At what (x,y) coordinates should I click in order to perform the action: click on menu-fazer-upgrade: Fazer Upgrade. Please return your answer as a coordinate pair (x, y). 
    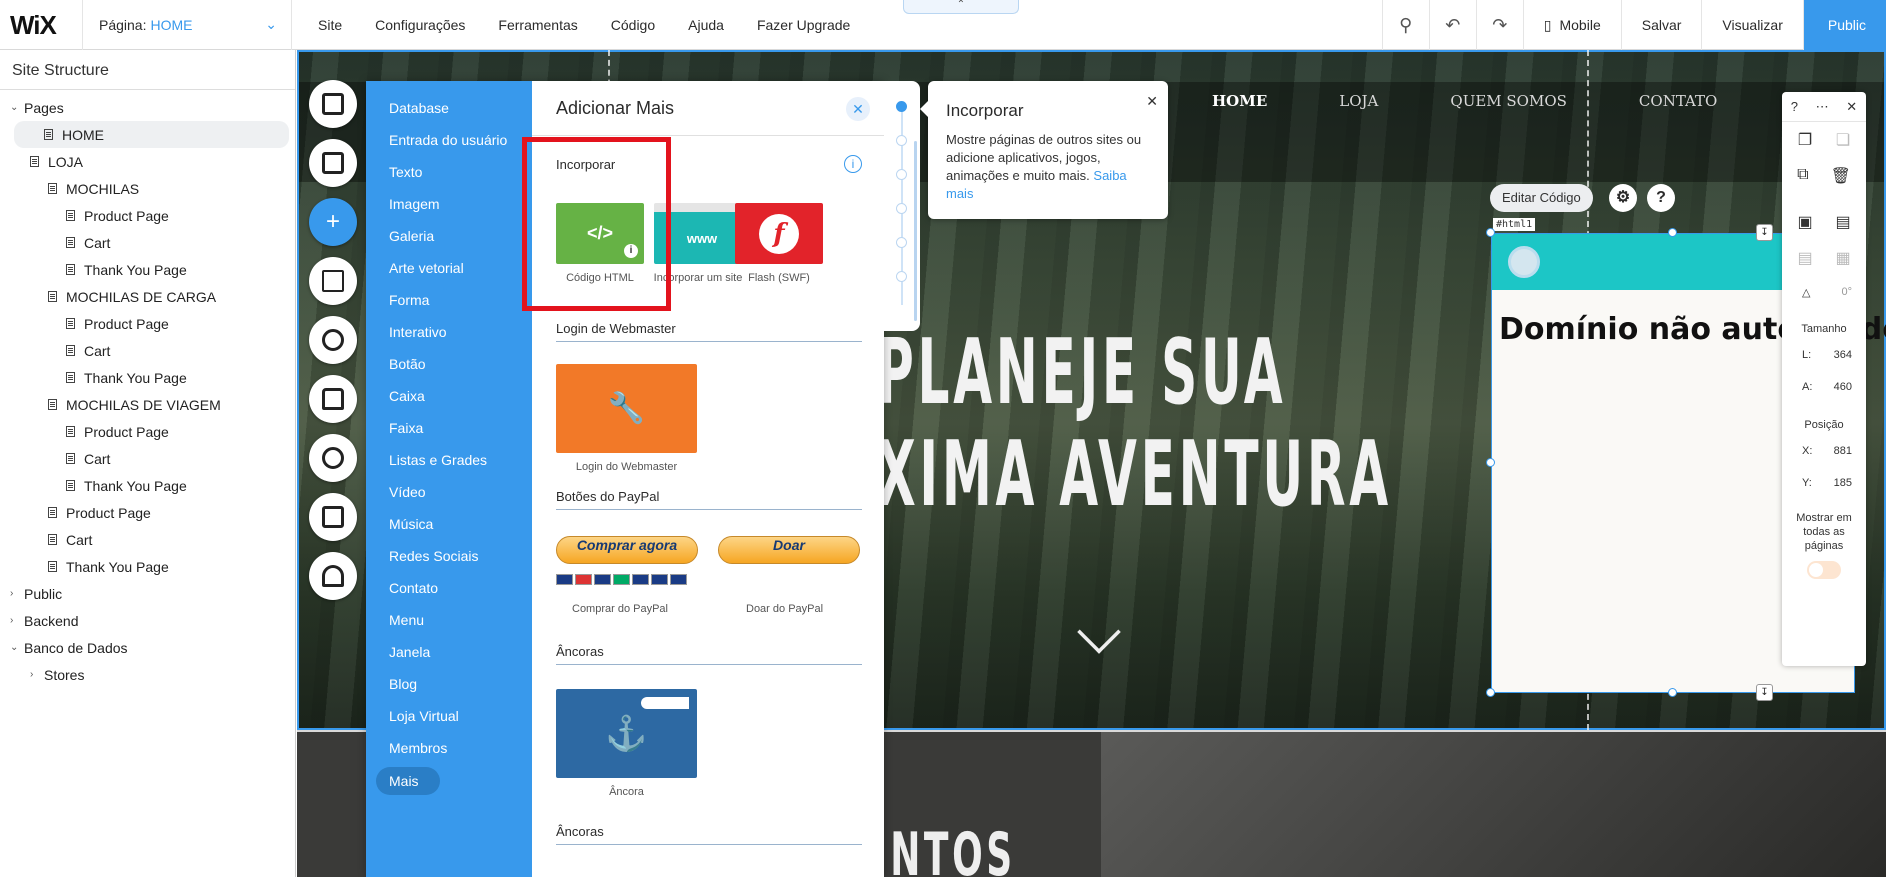
    Looking at the image, I should click on (803, 25).